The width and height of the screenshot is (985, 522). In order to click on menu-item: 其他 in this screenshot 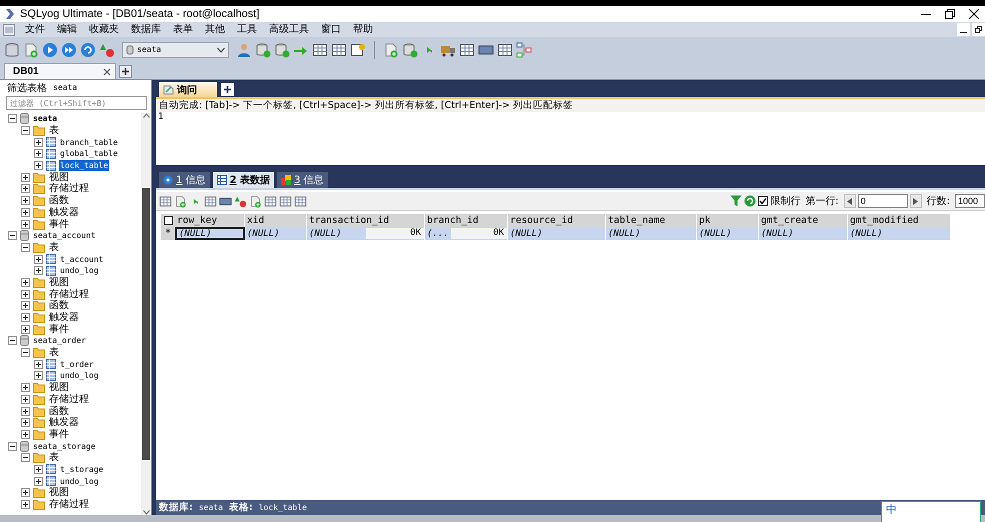, I will do `click(215, 29)`.